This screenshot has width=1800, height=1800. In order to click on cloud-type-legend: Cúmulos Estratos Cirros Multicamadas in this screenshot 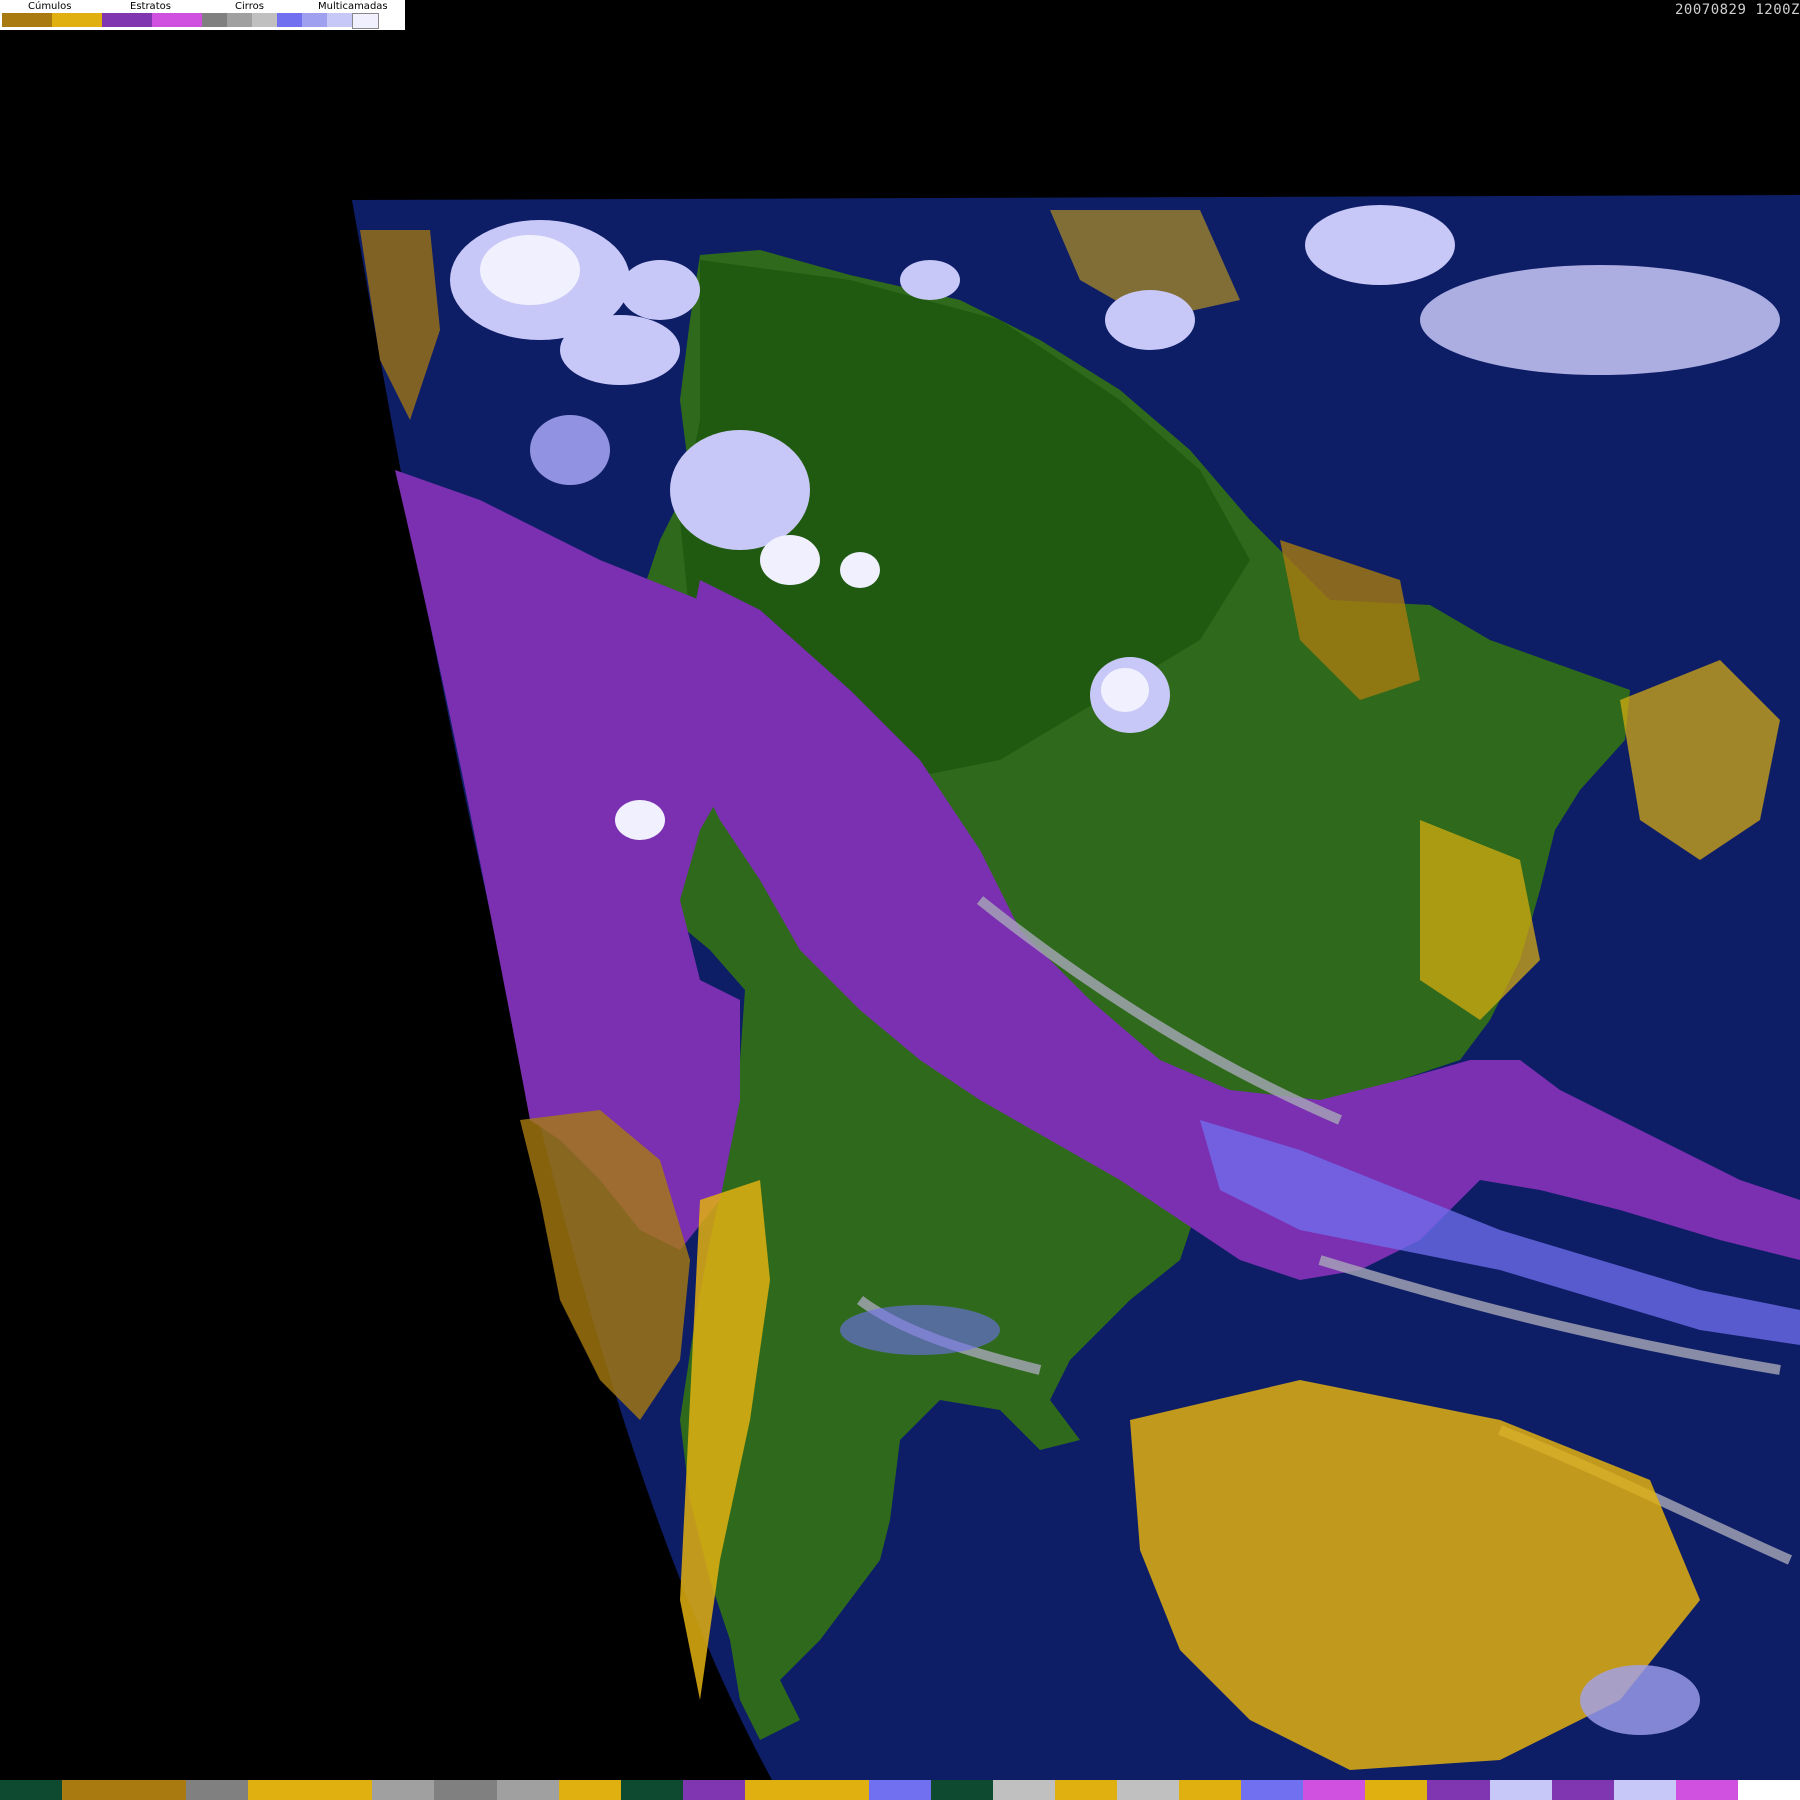, I will do `click(202, 15)`.